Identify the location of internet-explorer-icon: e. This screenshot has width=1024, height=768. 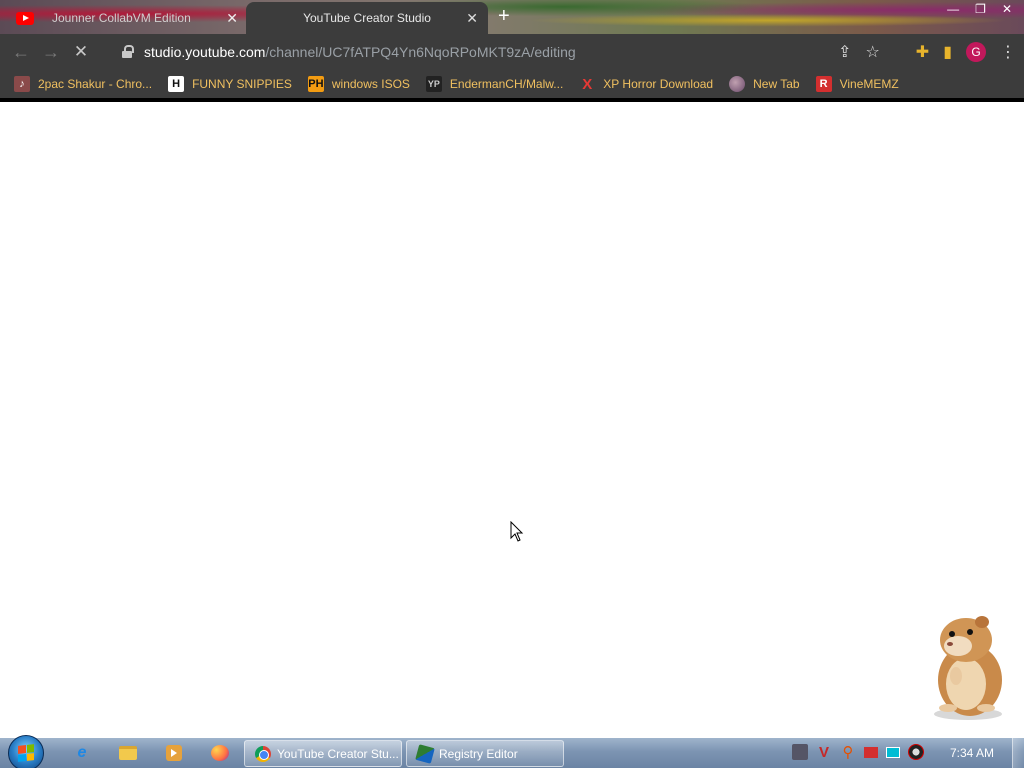
(82, 753).